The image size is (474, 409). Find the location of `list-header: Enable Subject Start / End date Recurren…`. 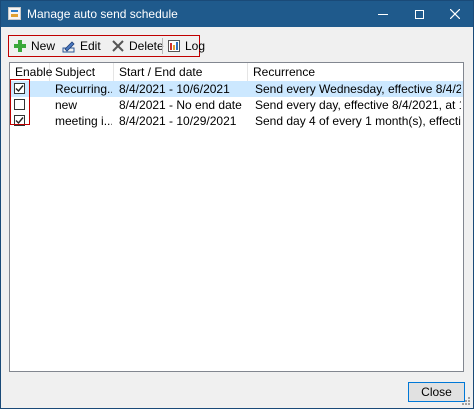

list-header: Enable Subject Start / End date Recurren… is located at coordinates (236, 72).